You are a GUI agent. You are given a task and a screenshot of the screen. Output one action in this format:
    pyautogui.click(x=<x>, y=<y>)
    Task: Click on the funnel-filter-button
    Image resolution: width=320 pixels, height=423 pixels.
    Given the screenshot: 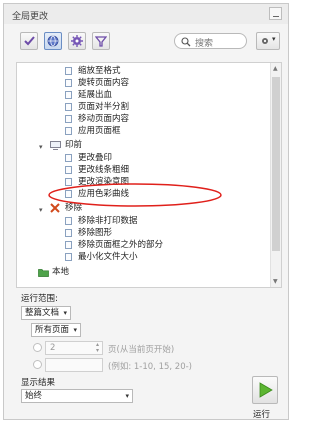 What is the action you would take?
    pyautogui.click(x=101, y=41)
    